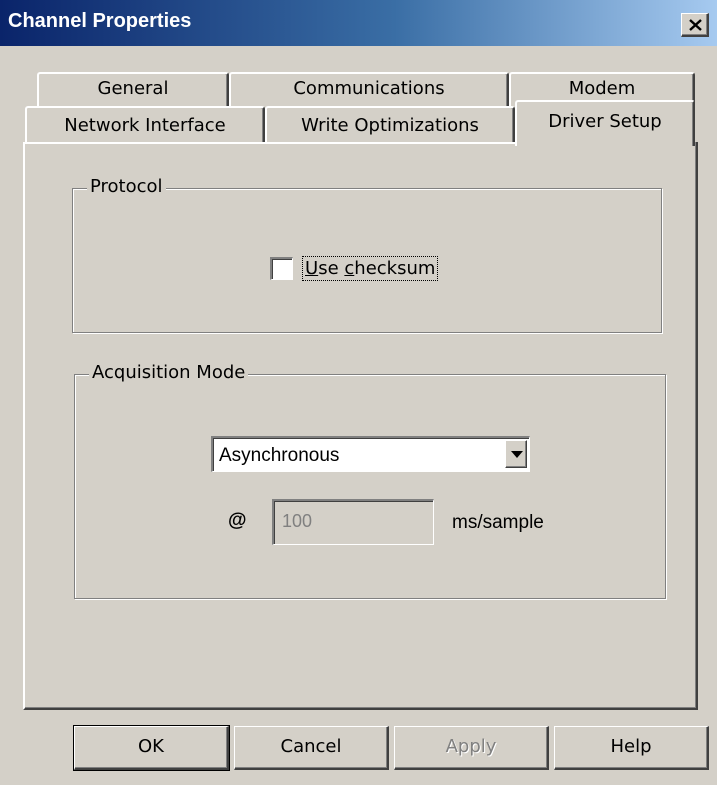 The width and height of the screenshot is (717, 785). Describe the element at coordinates (602, 88) in the screenshot. I see `tab-label: Modem` at that location.